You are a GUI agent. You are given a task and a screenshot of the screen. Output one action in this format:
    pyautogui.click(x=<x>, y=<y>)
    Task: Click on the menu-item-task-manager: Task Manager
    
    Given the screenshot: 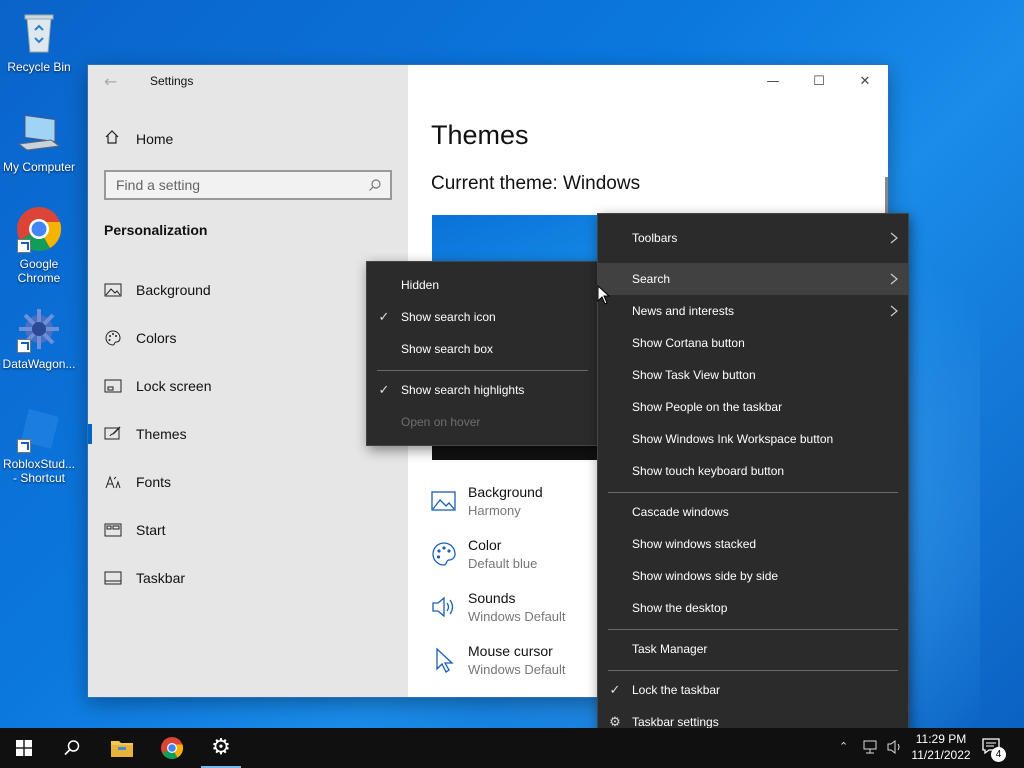 What is the action you would take?
    pyautogui.click(x=753, y=649)
    